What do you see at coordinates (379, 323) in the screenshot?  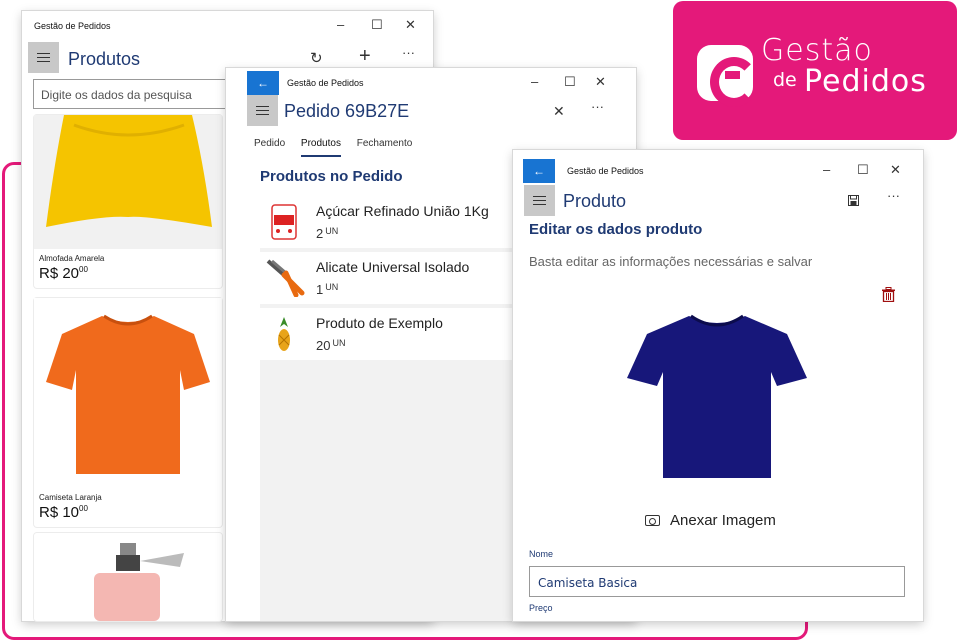 I see `item-name: Produto de Exemplo` at bounding box center [379, 323].